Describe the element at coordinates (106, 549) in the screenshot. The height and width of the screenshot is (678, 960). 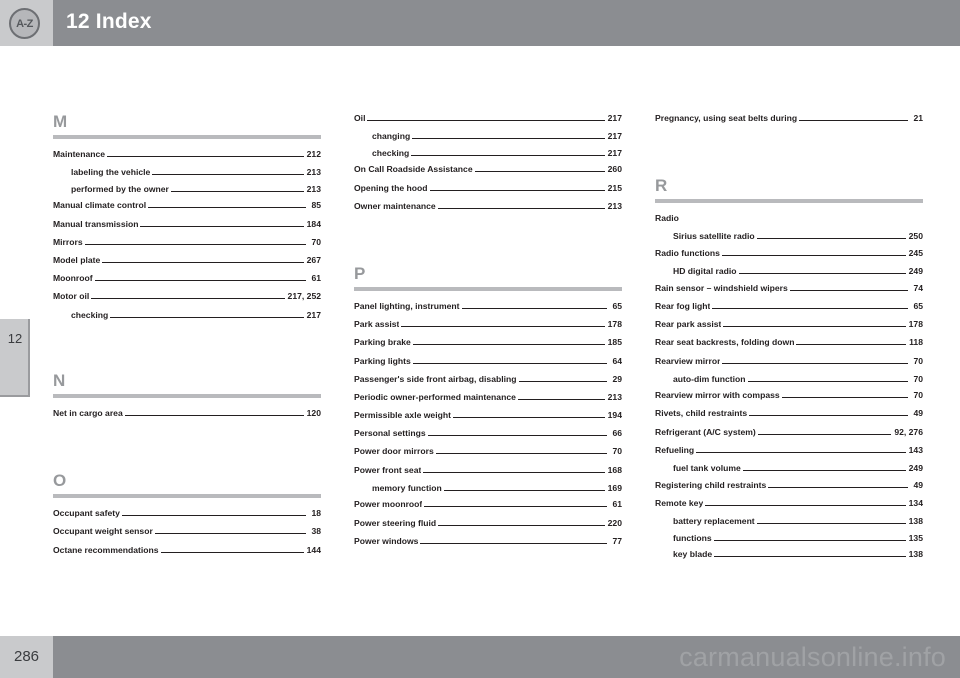
I see `index-entry-label: Octane recommendations` at that location.